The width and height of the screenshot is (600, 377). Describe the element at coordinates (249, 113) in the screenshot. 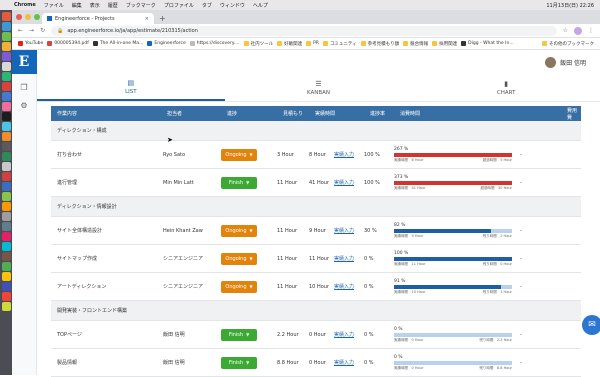

I see `column-header: 進捗` at that location.